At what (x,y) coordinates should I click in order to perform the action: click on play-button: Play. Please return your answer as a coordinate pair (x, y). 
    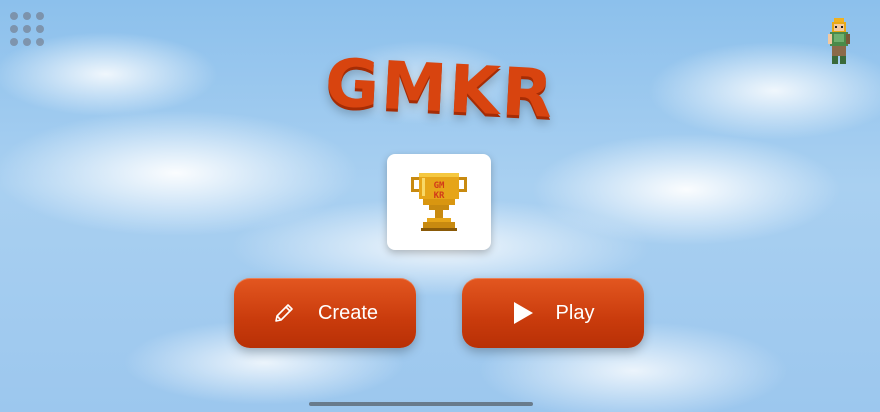
    Looking at the image, I should click on (553, 313).